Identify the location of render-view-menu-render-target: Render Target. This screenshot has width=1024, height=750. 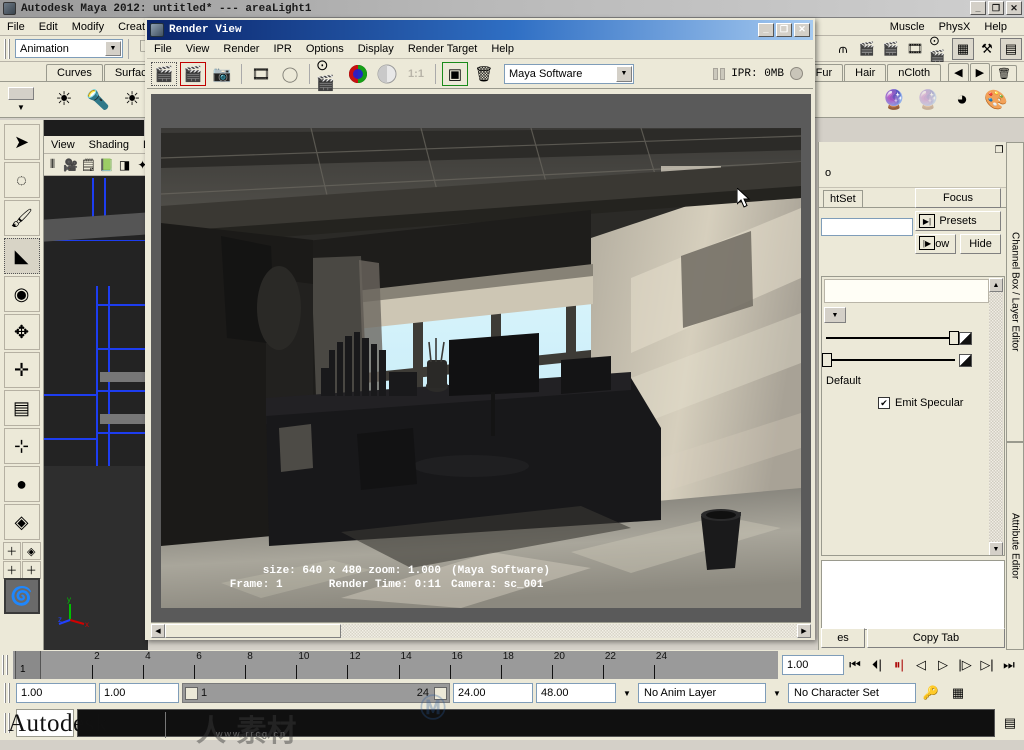
(443, 49).